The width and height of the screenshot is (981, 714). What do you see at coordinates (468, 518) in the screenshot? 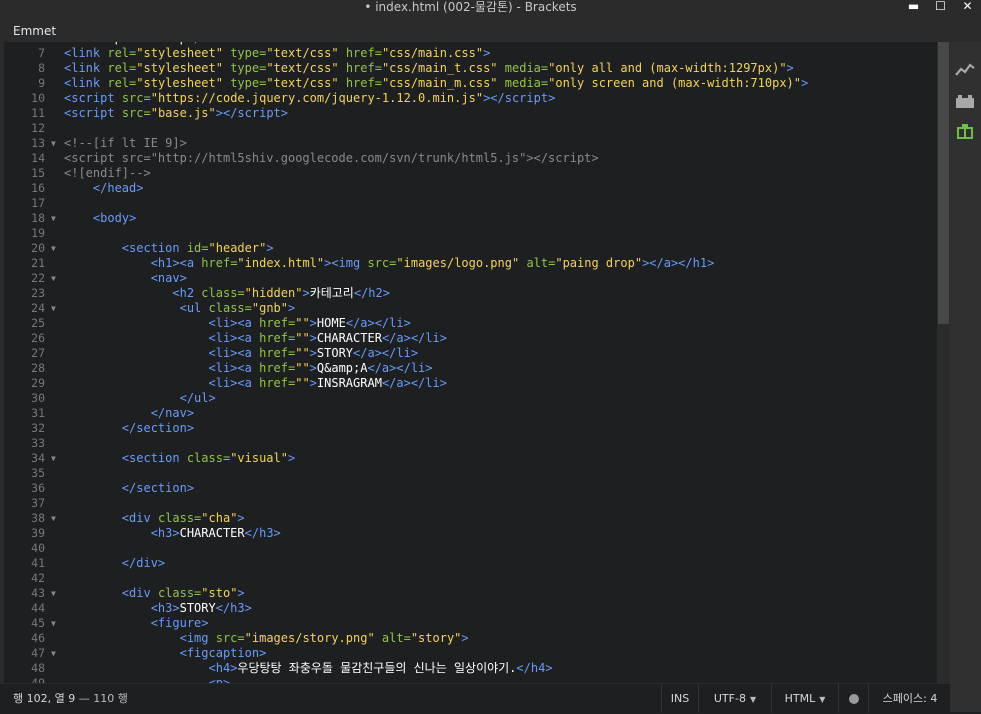
I see `code-line: 38 ▼ <div class="cha">` at bounding box center [468, 518].